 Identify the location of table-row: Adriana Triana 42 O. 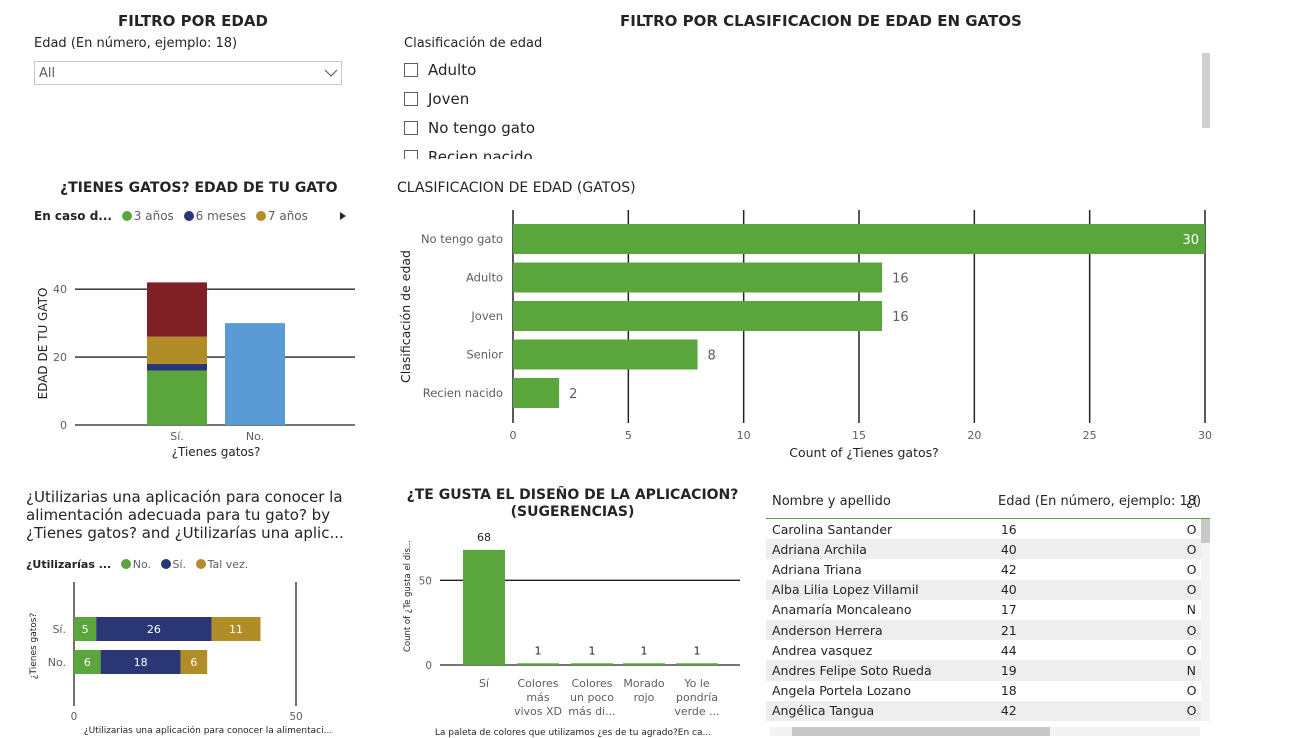
(988, 569).